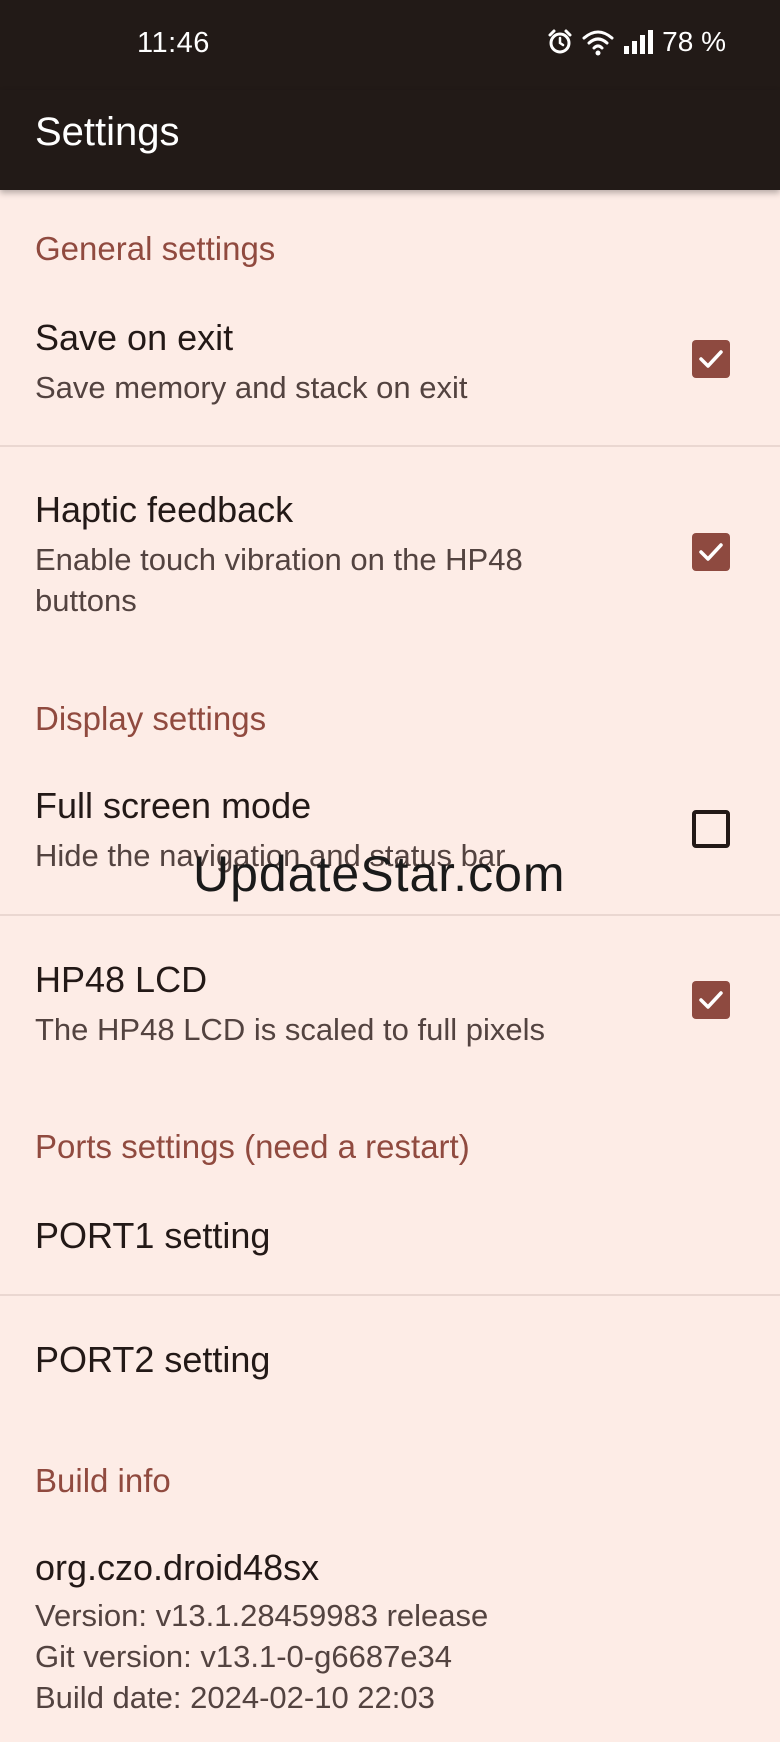 The height and width of the screenshot is (1742, 780). I want to click on pref-title: HP48 LCD, so click(121, 979).